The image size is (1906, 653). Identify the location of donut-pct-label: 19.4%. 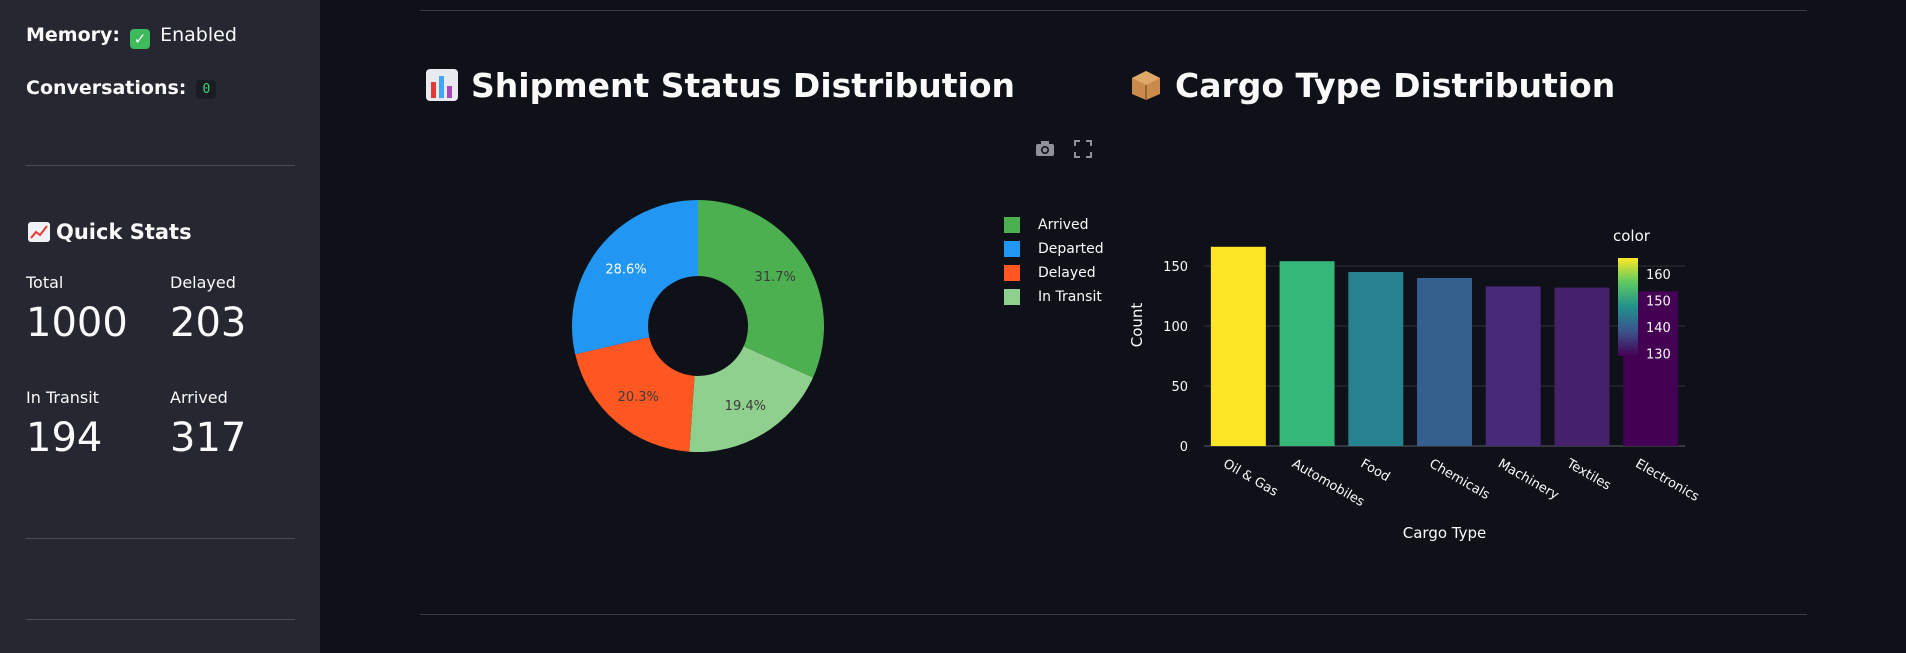
(745, 406).